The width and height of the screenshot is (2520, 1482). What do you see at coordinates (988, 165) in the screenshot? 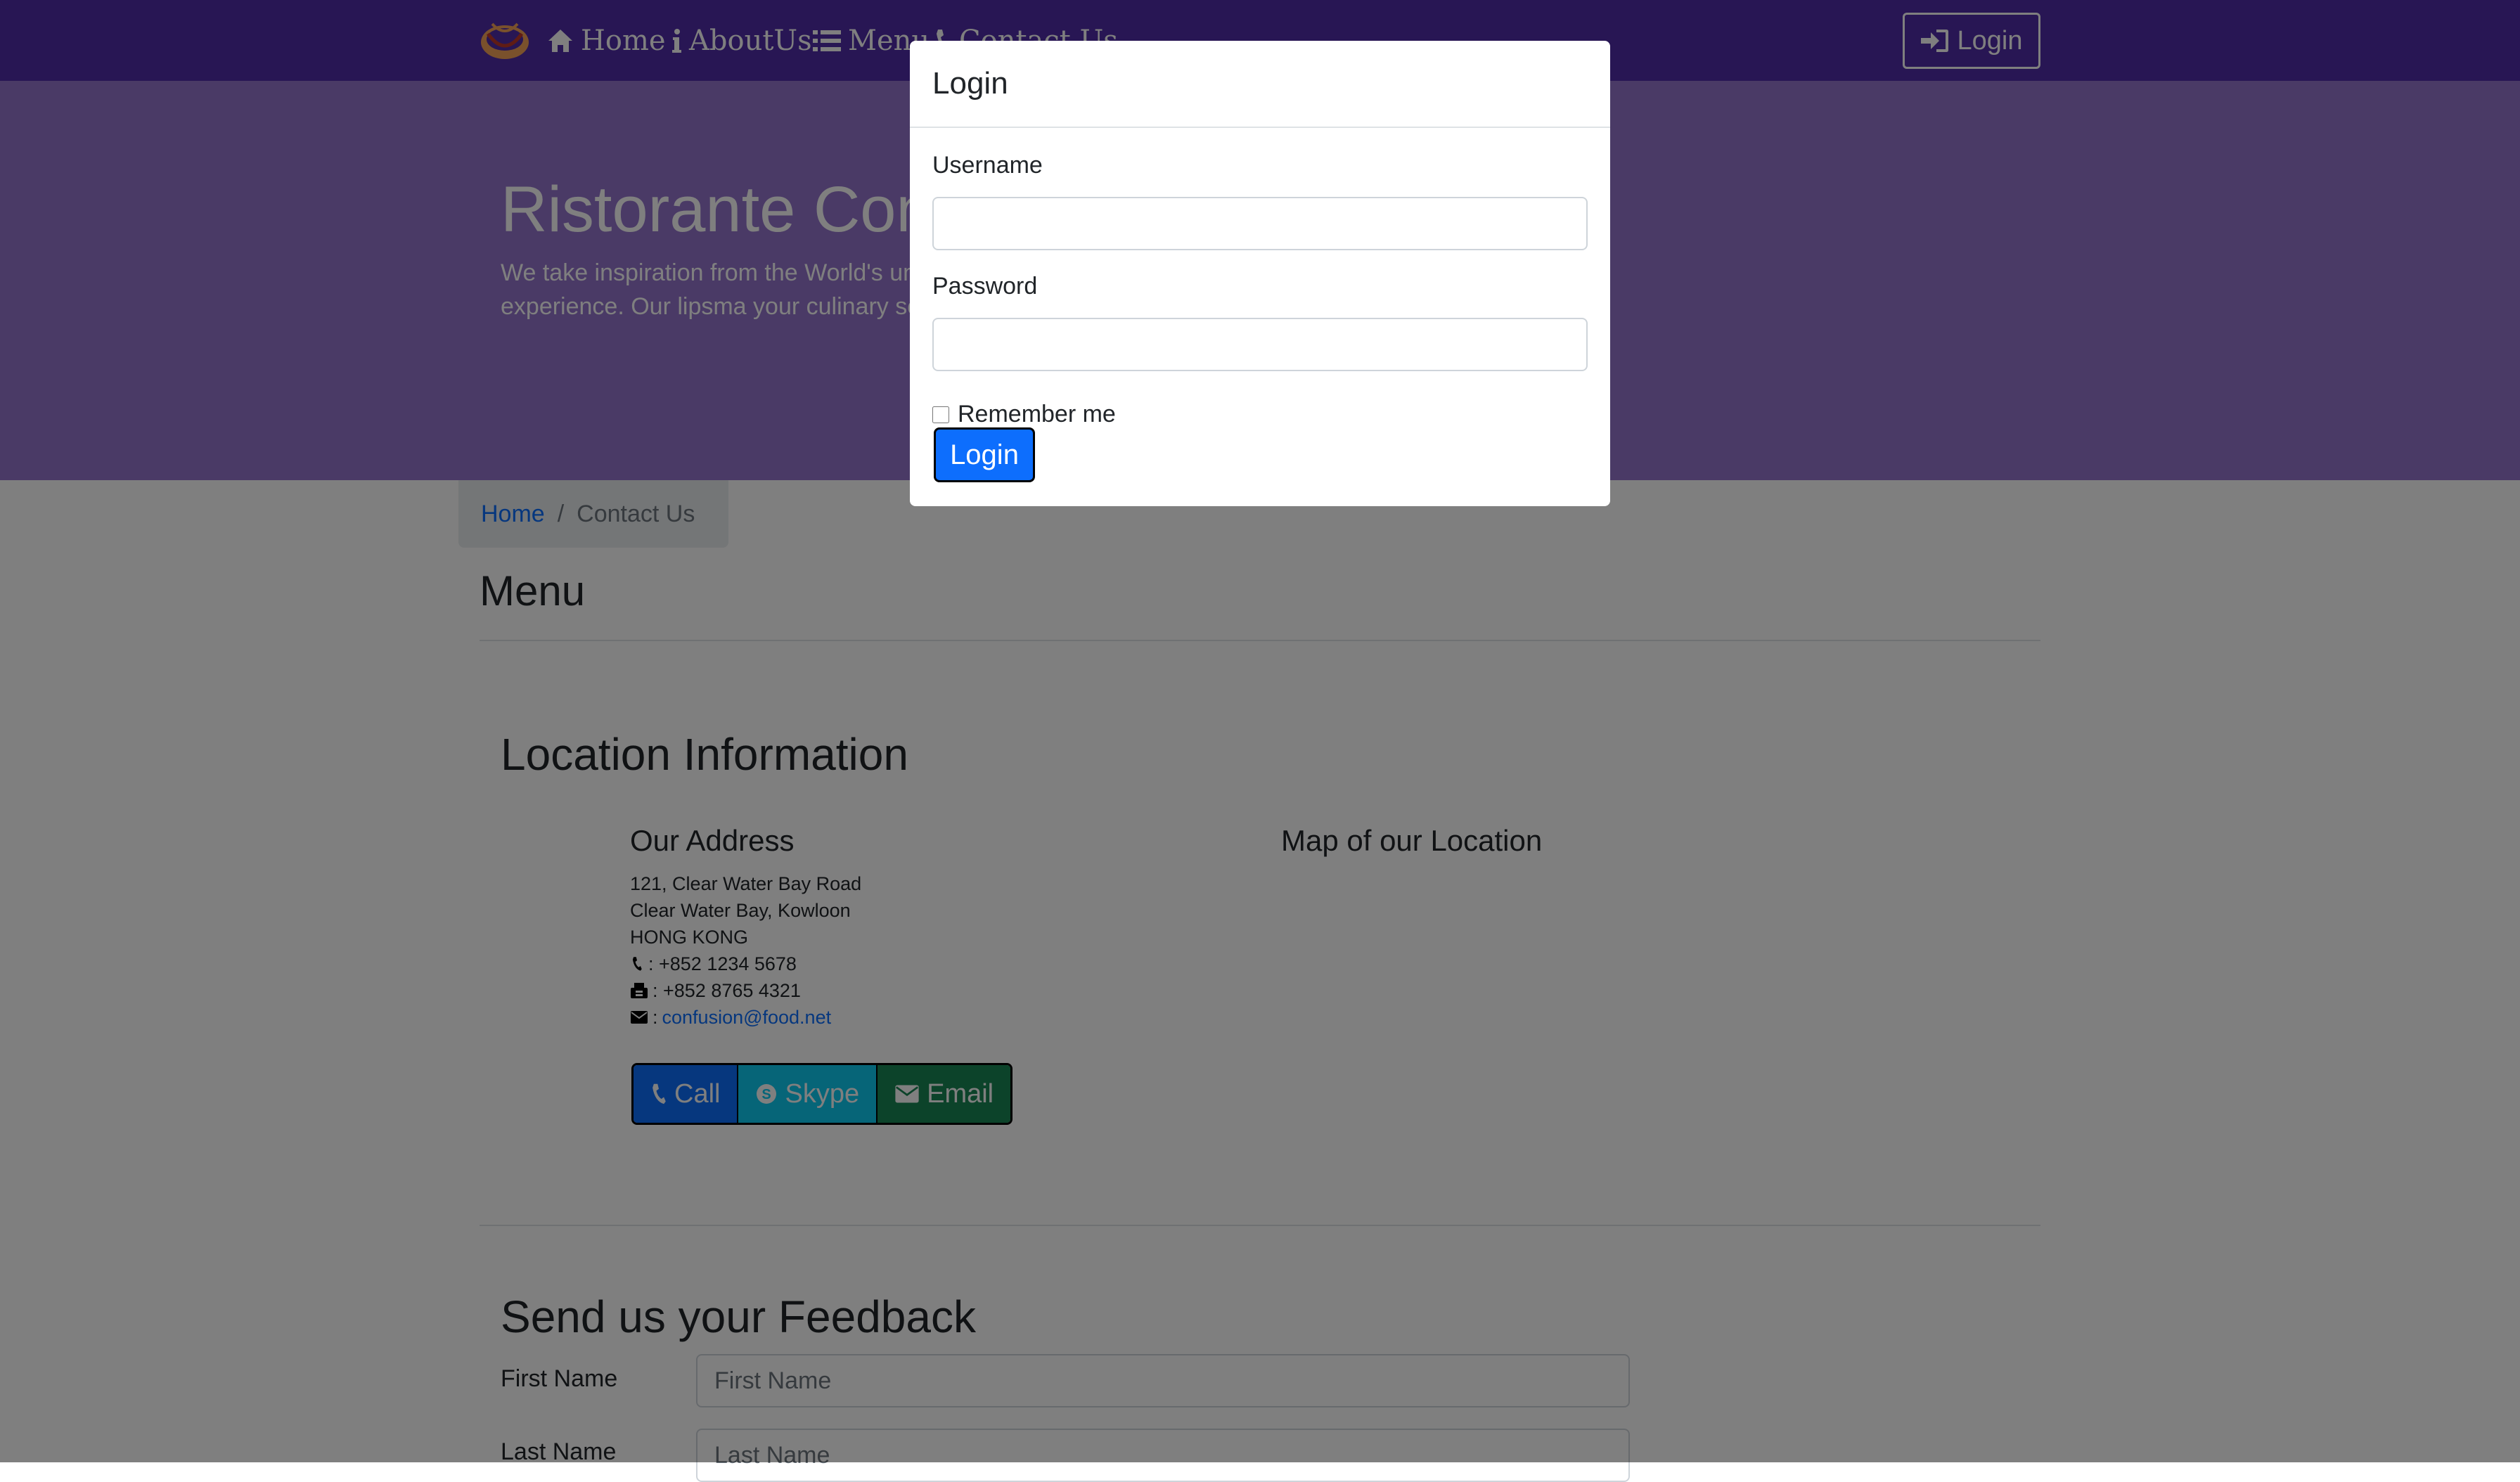
I see `username-label: Username` at bounding box center [988, 165].